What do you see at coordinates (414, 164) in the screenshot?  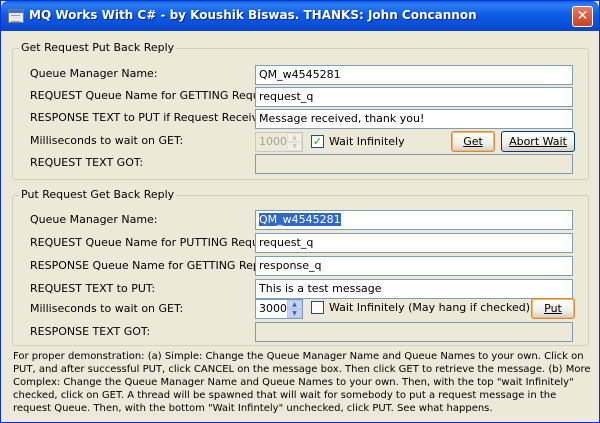 I see `get-got-field` at bounding box center [414, 164].